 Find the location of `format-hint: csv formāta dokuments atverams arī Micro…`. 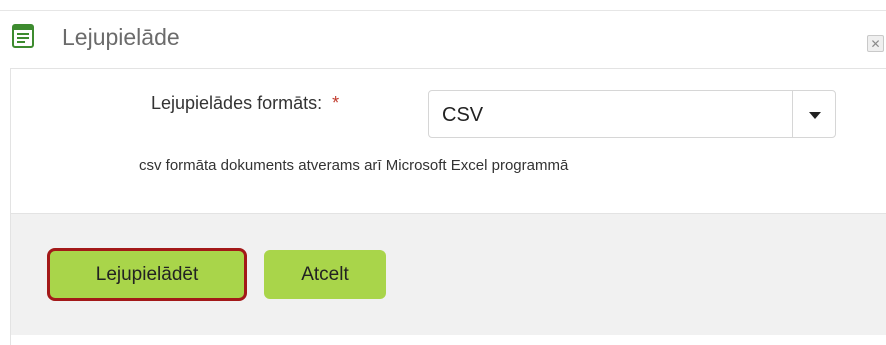

format-hint: csv formāta dokuments atverams arī Micro… is located at coordinates (354, 165).